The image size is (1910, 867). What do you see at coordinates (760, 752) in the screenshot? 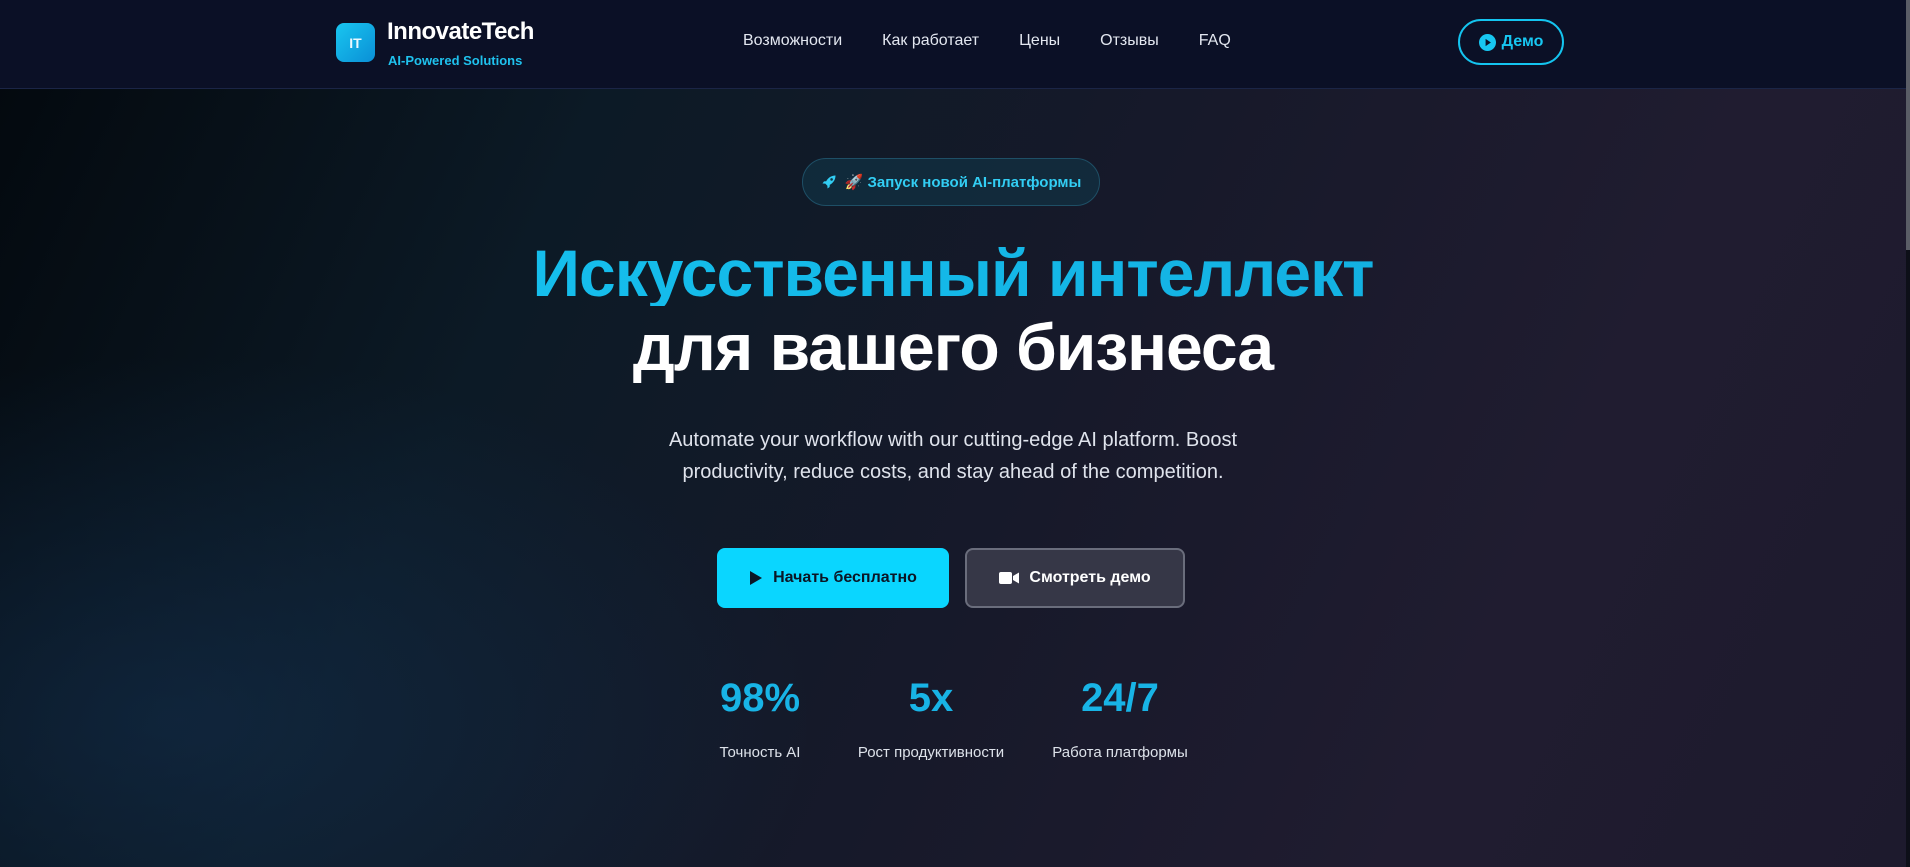
I see `stat-label: Точность AI` at bounding box center [760, 752].